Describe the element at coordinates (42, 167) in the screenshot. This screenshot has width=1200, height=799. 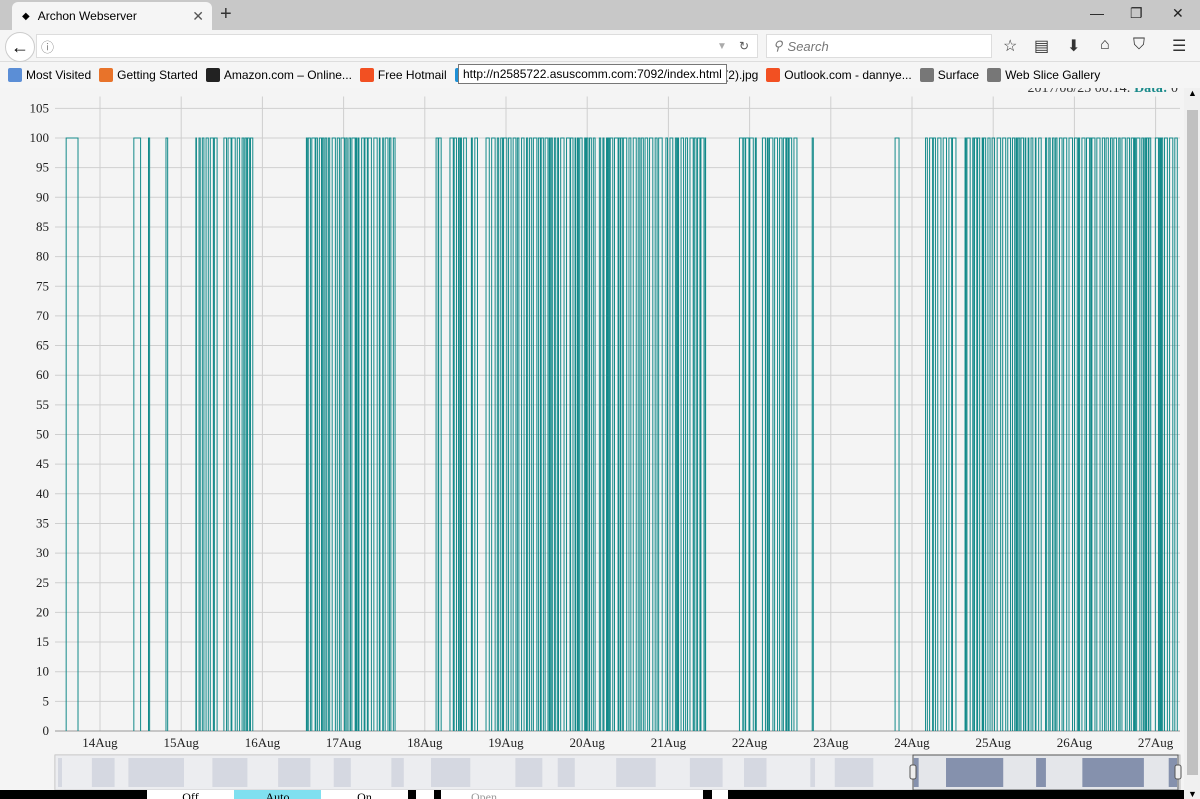
I see `y-tick-label: 95` at that location.